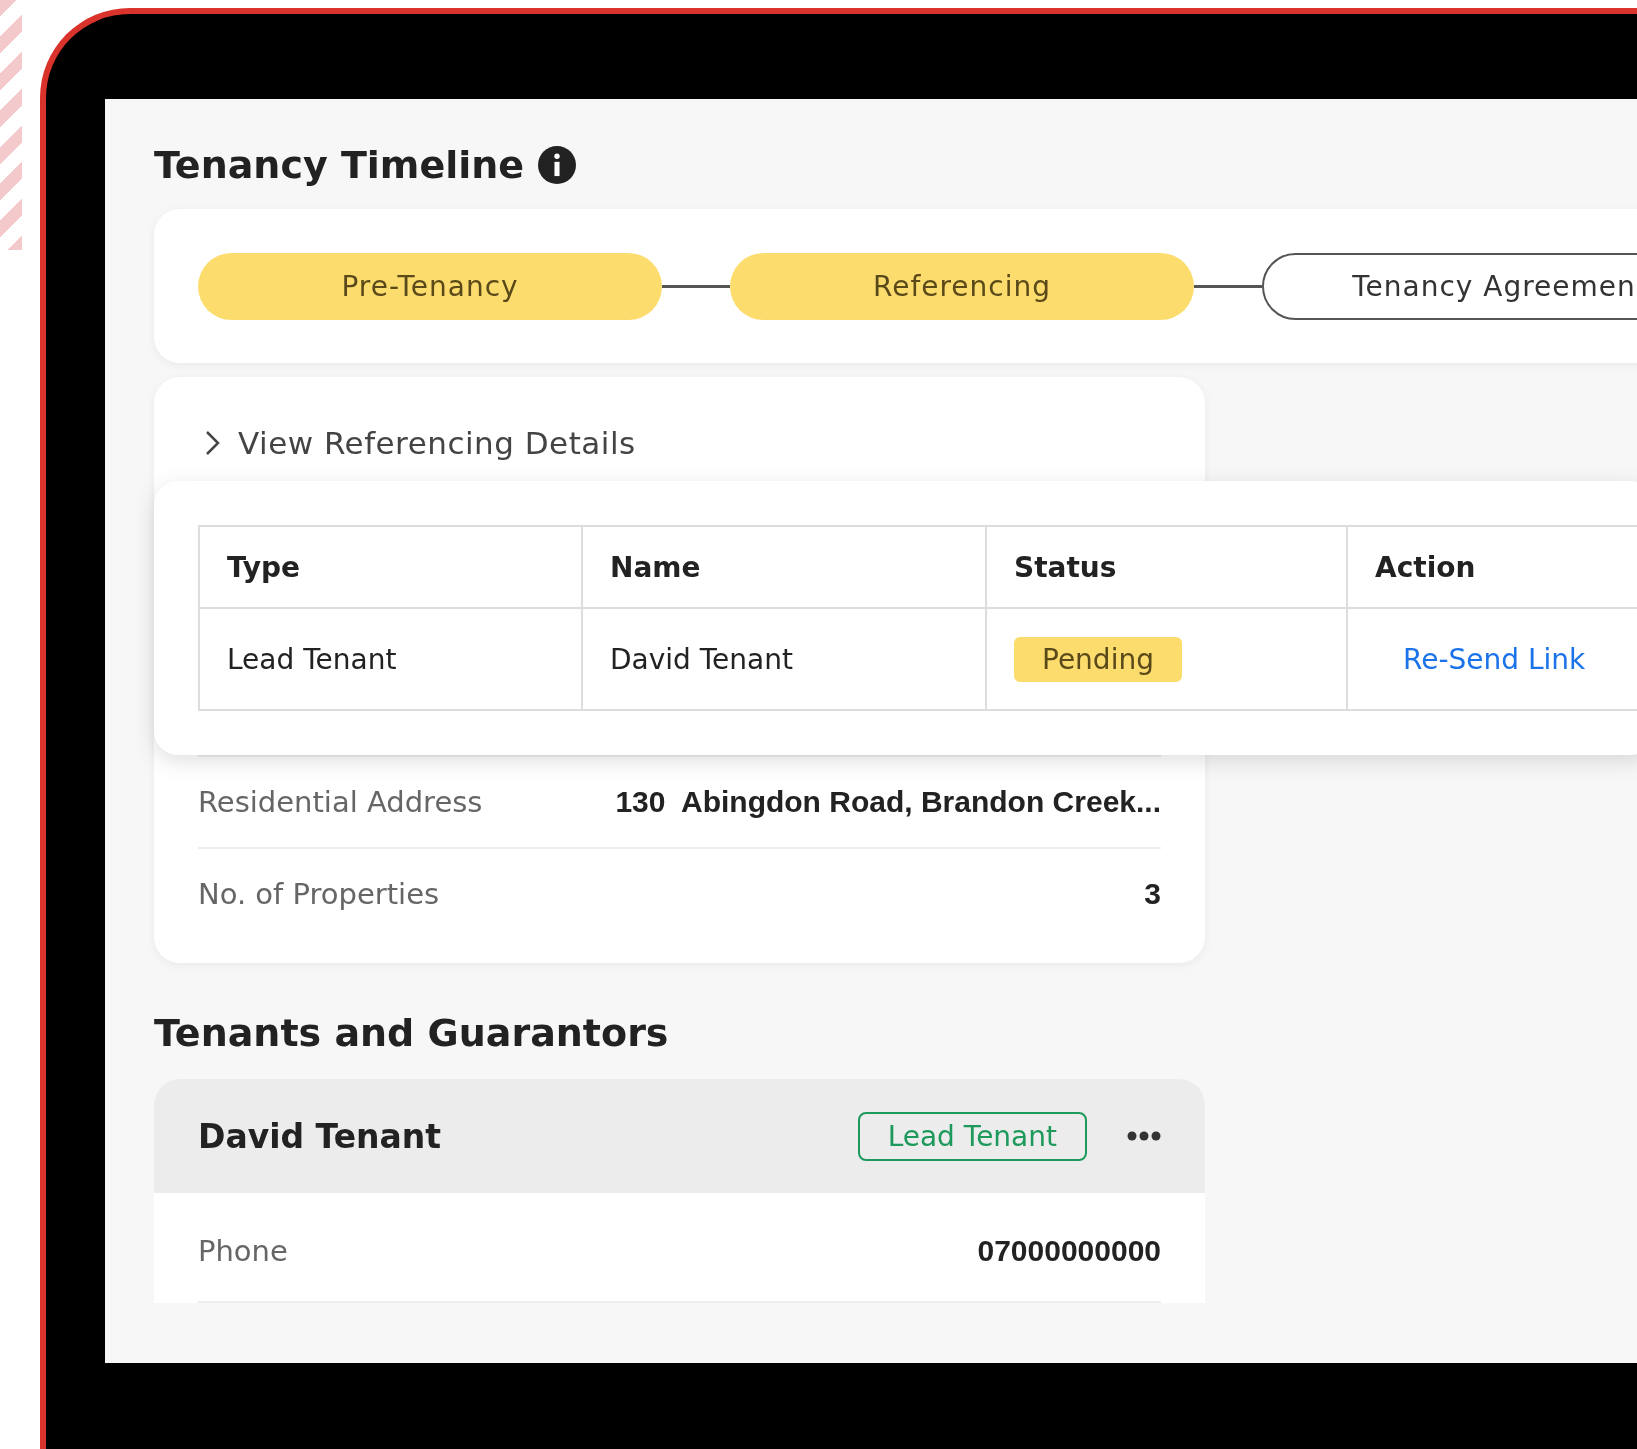 The width and height of the screenshot is (1637, 1449). What do you see at coordinates (213, 443) in the screenshot?
I see `chevron-right-icon` at bounding box center [213, 443].